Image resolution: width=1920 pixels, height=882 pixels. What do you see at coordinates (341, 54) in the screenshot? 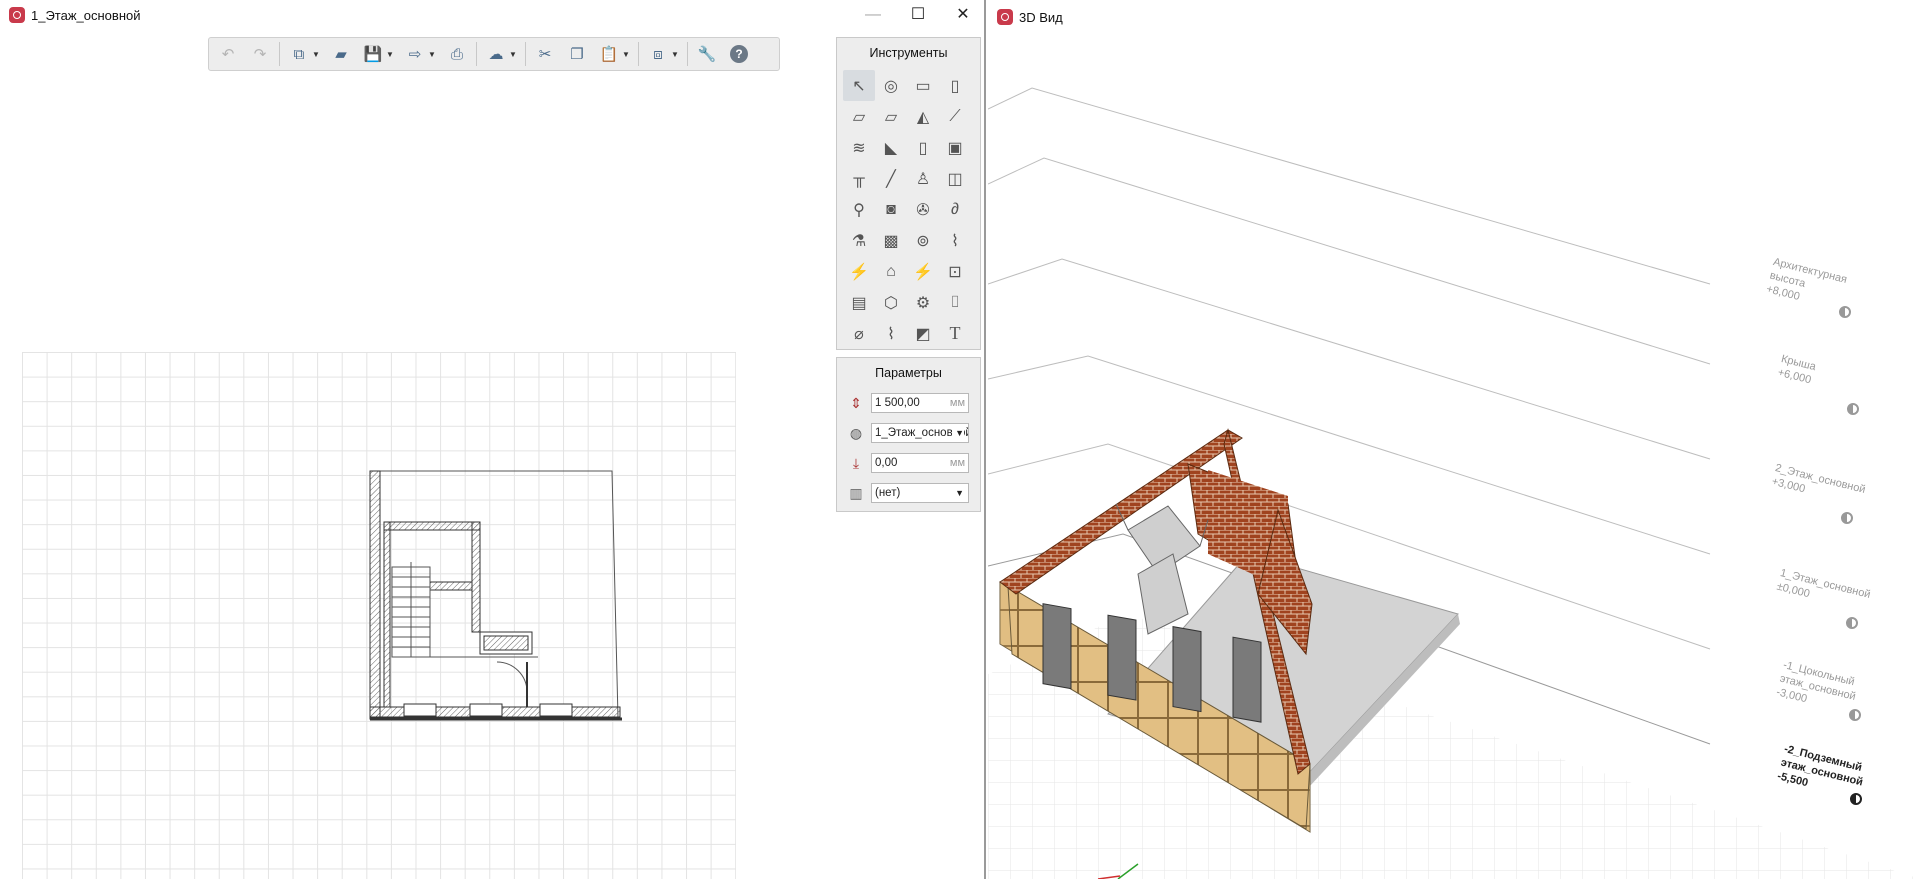
I see `open-button: ▰` at bounding box center [341, 54].